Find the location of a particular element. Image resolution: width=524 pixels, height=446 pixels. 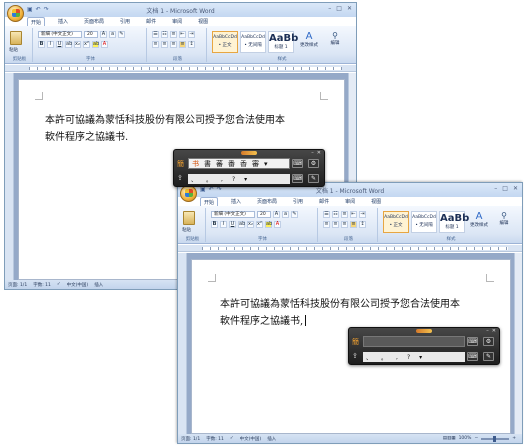

zoom-in-icon: + is located at coordinates (514, 438).